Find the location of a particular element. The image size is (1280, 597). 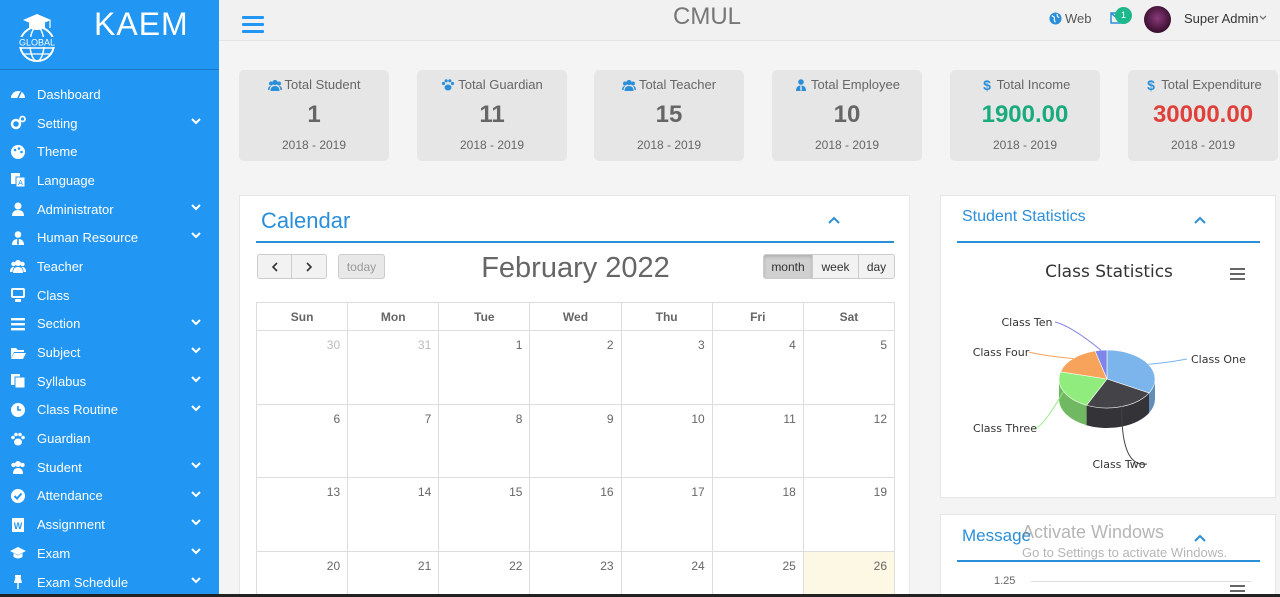

calendar-day-cell: 31 is located at coordinates (393, 367).